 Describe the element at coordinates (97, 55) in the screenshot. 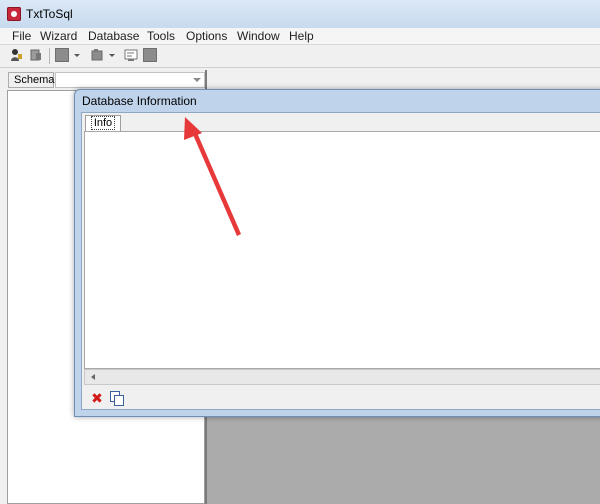

I see `script-icon` at that location.